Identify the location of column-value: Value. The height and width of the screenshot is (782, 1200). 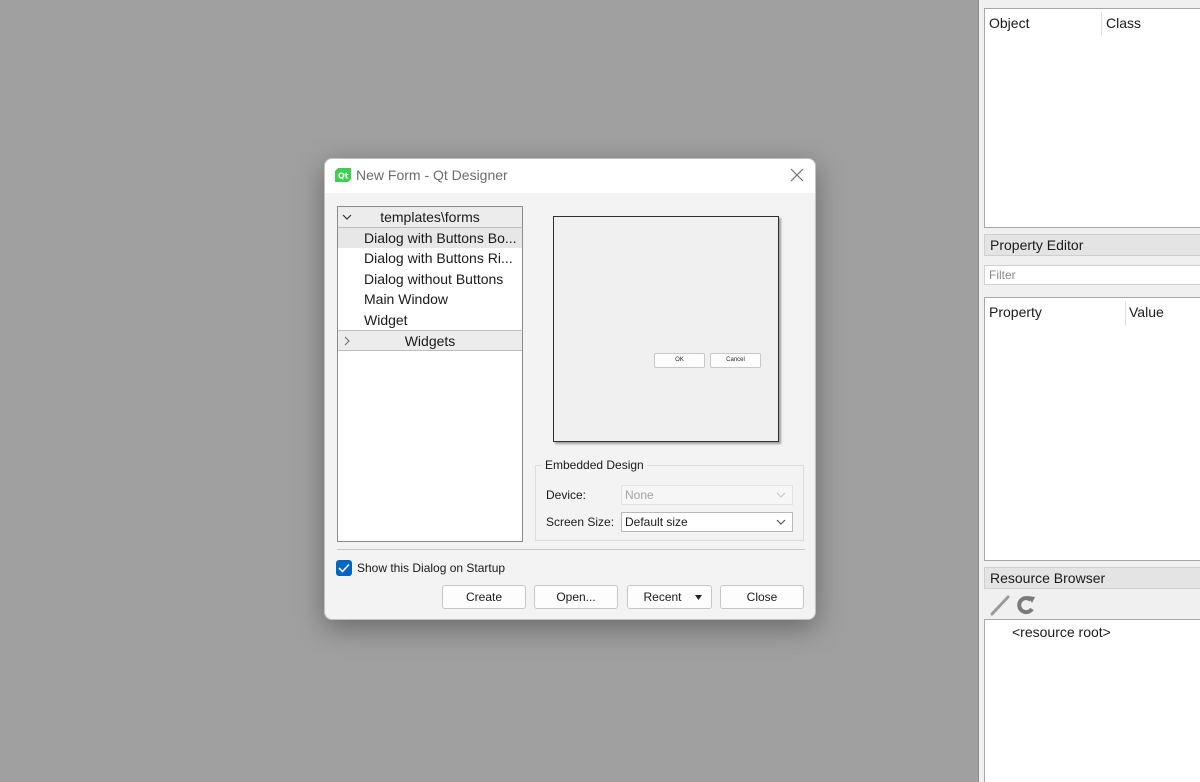
(1144, 312).